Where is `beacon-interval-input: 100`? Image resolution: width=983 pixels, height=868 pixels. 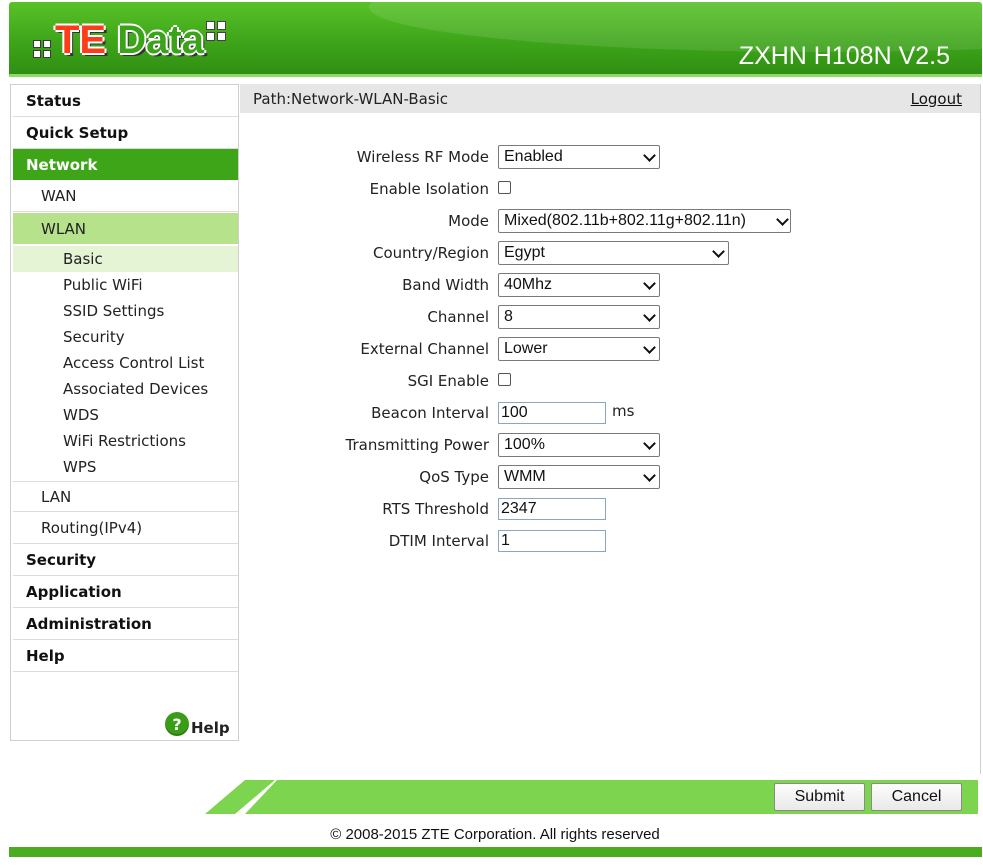
beacon-interval-input: 100 is located at coordinates (552, 413).